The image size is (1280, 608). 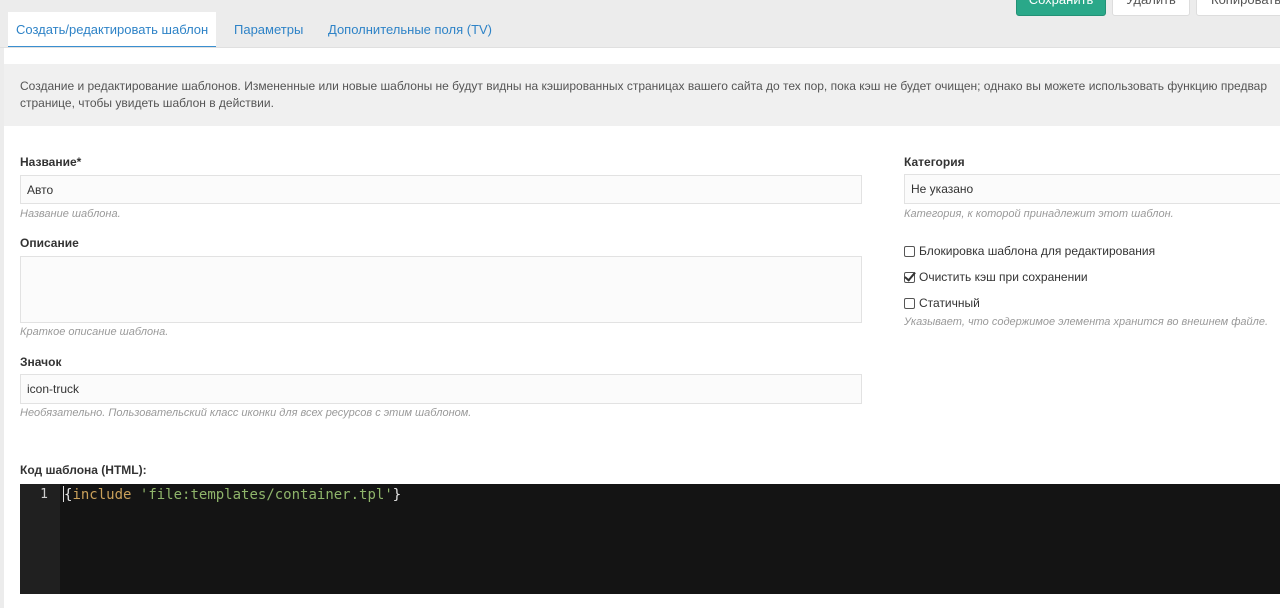 I want to click on clear-cache-label: Очистить кэш при сохранении, so click(x=1003, y=277).